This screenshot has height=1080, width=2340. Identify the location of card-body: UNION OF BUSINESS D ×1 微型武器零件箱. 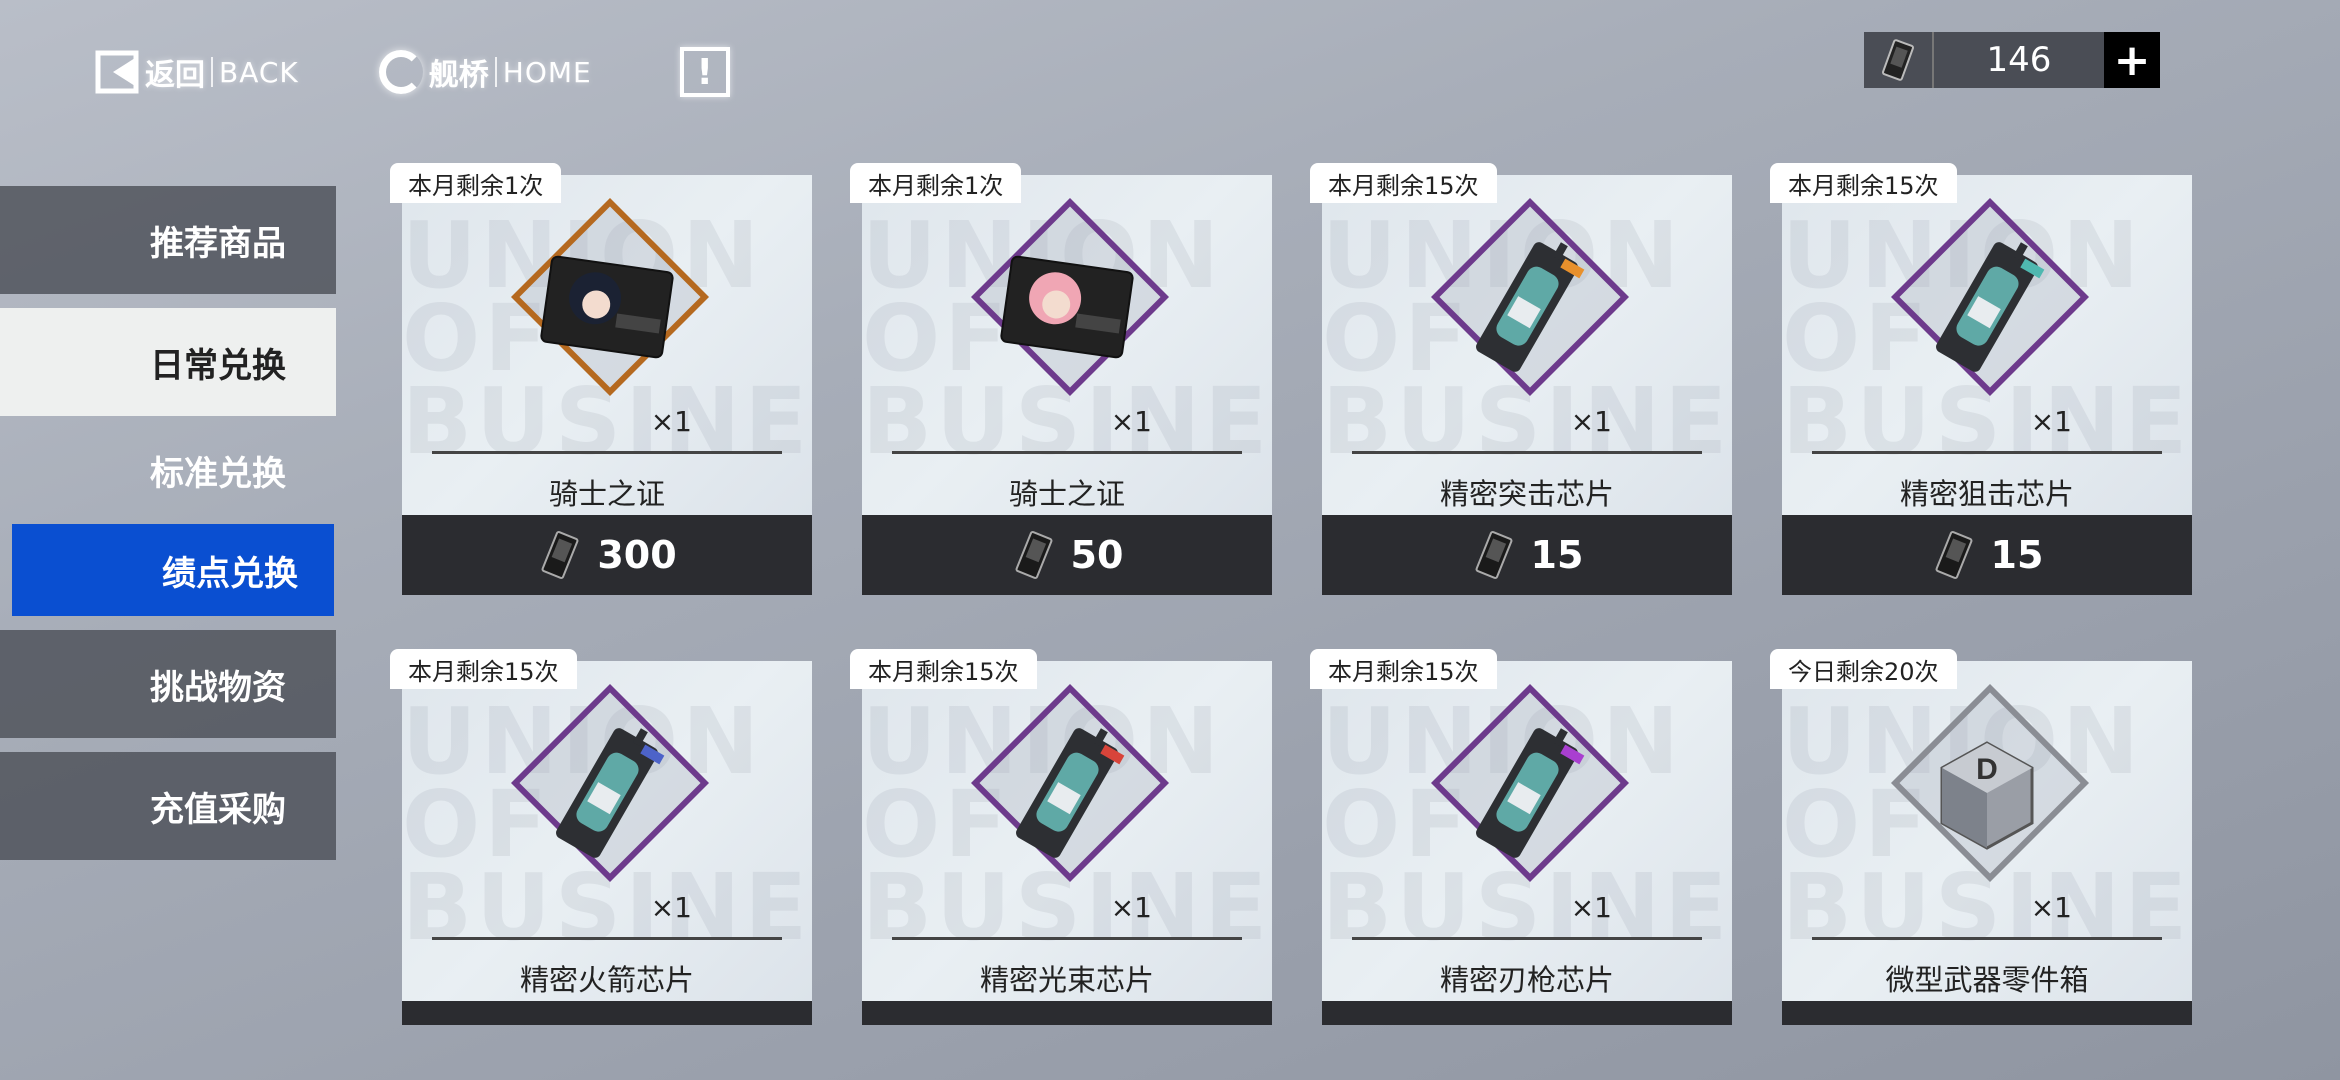
(1987, 831).